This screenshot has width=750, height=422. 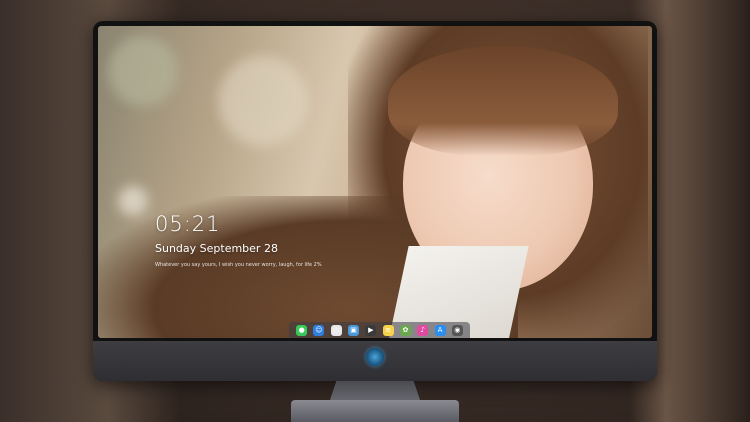 What do you see at coordinates (440, 330) in the screenshot?
I see `appstore-icon: A` at bounding box center [440, 330].